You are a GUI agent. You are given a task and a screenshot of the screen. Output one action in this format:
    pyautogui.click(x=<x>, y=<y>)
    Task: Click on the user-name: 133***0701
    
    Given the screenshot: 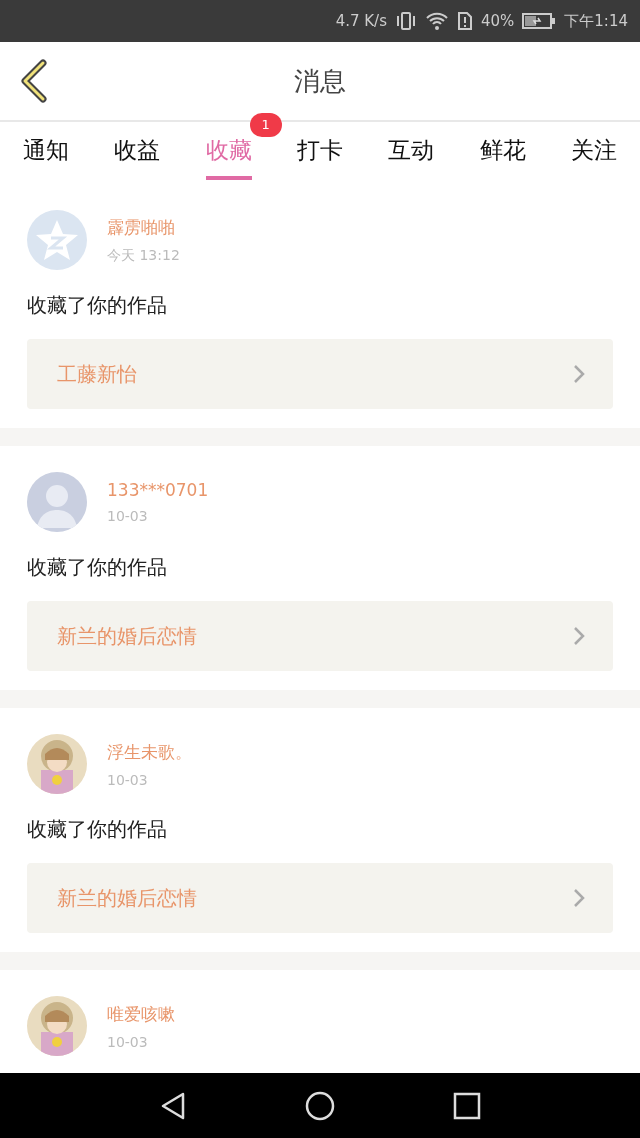 What is the action you would take?
    pyautogui.click(x=158, y=490)
    